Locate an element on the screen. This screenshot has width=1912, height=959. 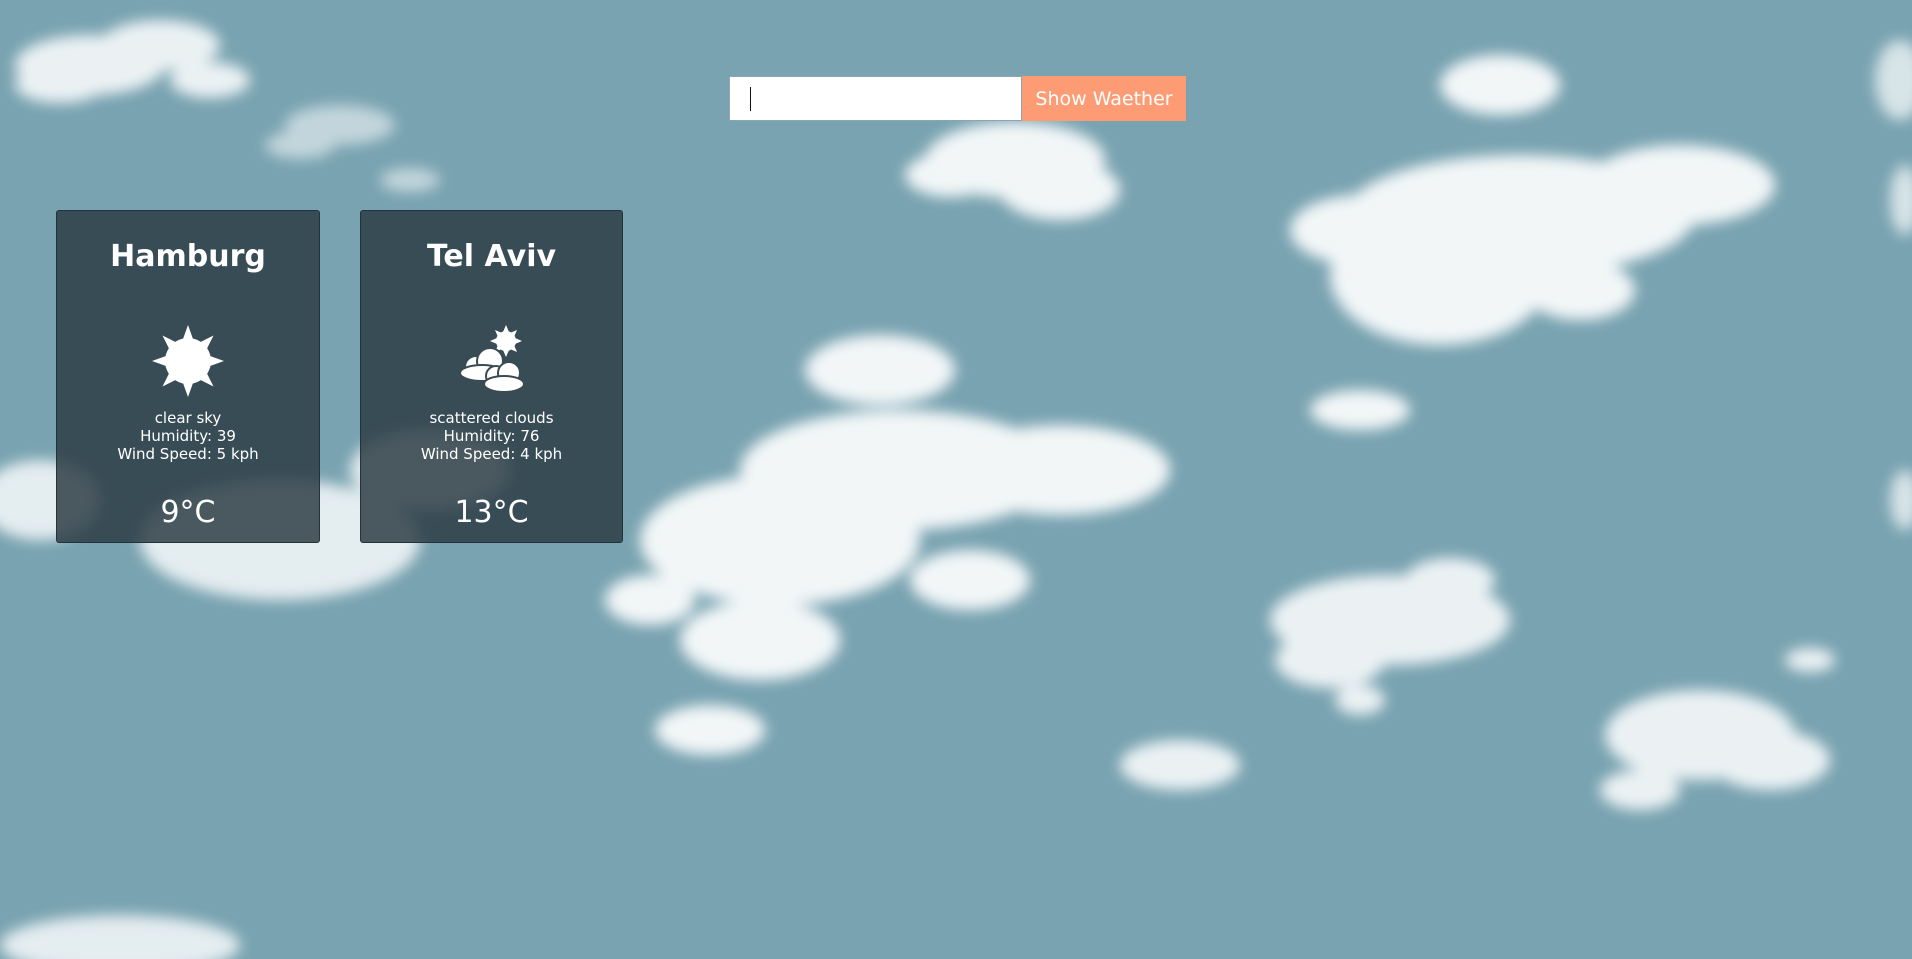
city-search-input is located at coordinates (875, 98).